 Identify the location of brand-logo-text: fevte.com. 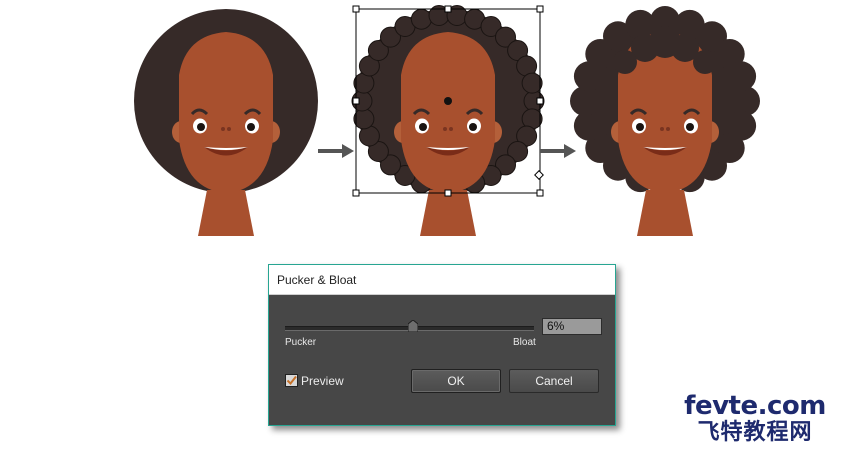
(755, 406).